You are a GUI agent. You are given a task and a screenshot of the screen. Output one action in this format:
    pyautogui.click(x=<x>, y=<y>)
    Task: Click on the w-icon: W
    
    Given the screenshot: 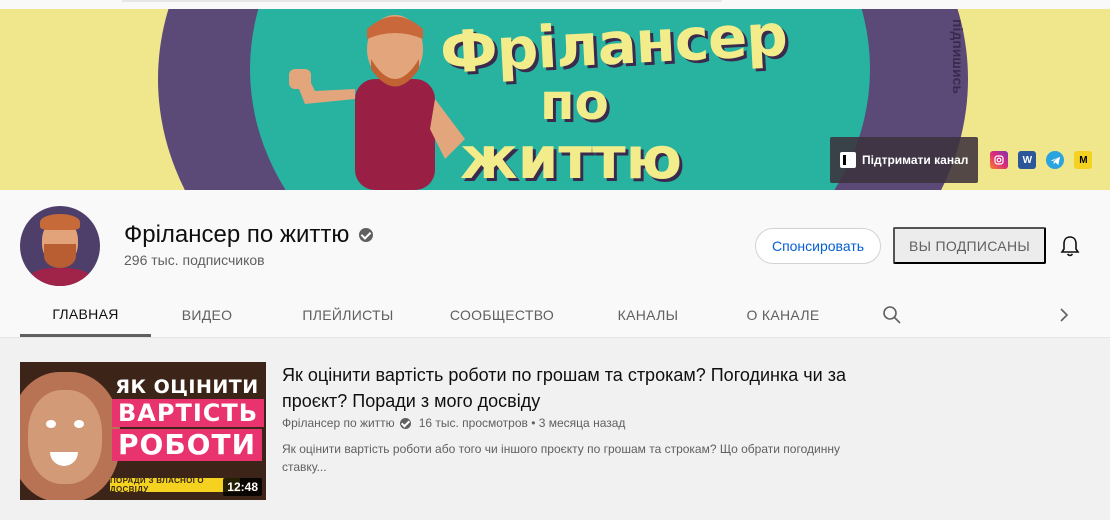 What is the action you would take?
    pyautogui.click(x=1027, y=160)
    